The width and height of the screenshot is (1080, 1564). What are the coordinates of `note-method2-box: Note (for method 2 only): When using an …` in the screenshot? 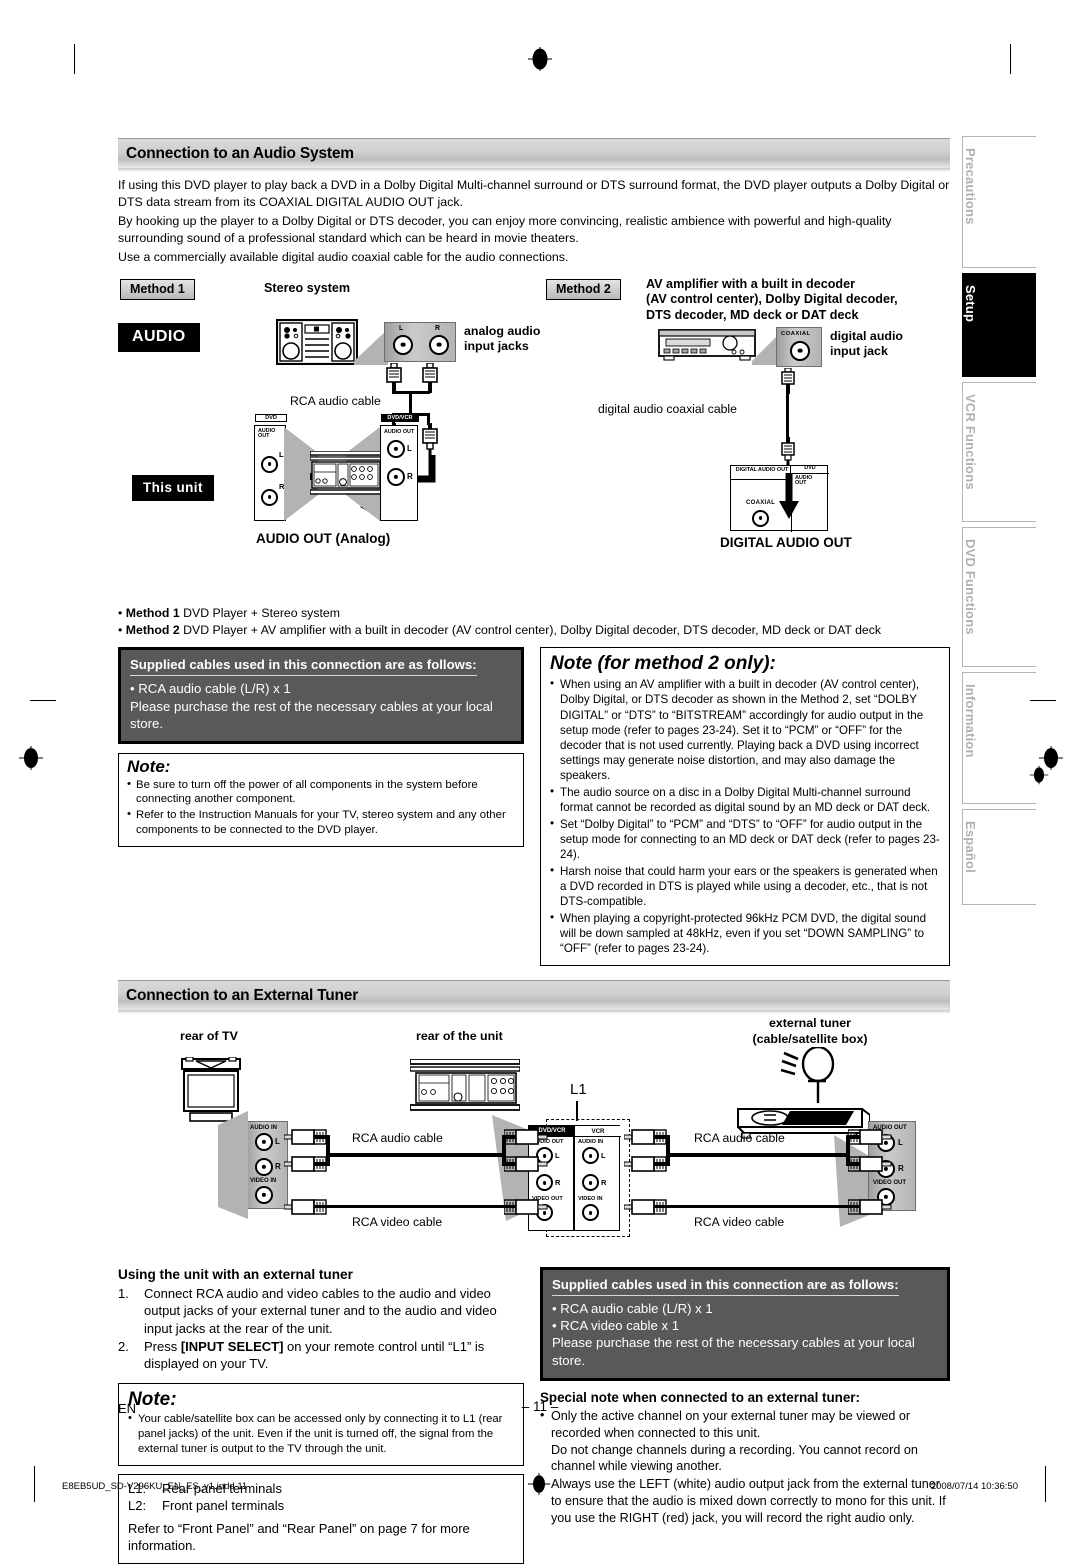 It's located at (745, 807).